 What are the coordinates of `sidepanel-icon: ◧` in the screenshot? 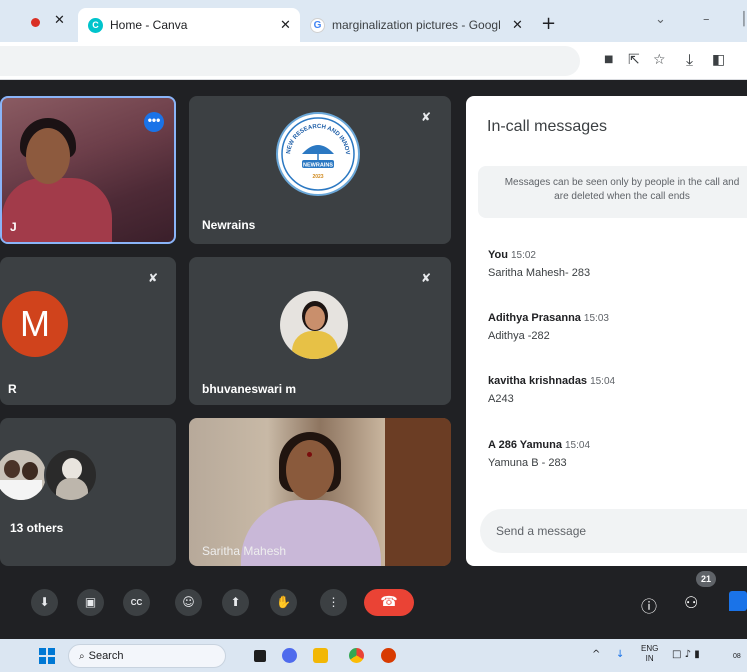 It's located at (718, 60).